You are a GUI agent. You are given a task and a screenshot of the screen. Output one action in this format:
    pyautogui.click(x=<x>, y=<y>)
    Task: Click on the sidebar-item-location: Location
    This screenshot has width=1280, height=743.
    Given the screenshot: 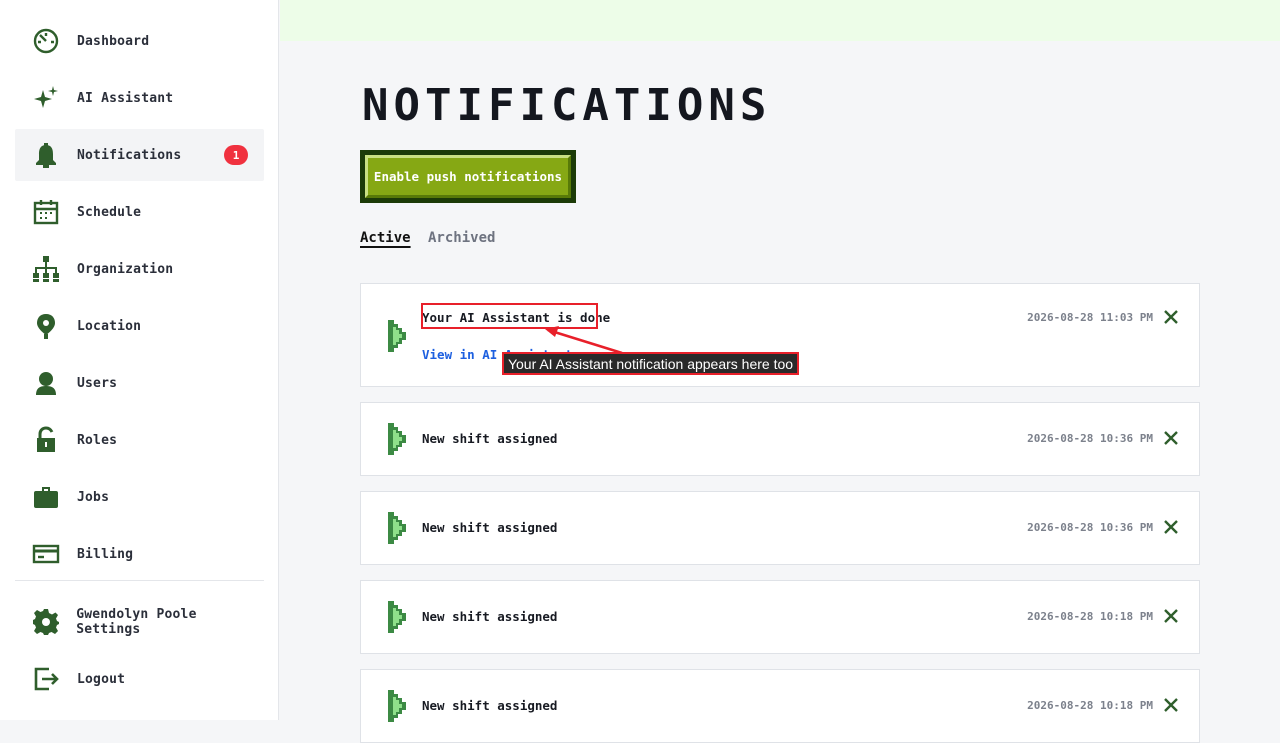 What is the action you would take?
    pyautogui.click(x=139, y=326)
    